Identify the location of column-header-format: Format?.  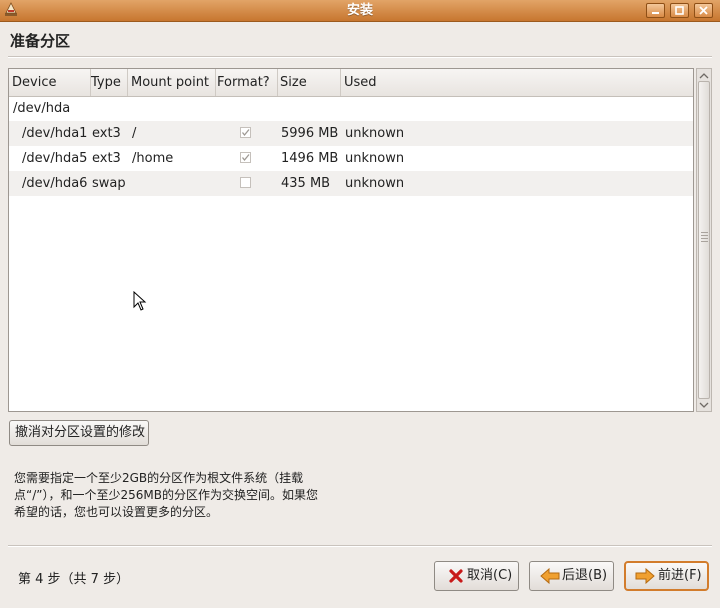
(246, 82).